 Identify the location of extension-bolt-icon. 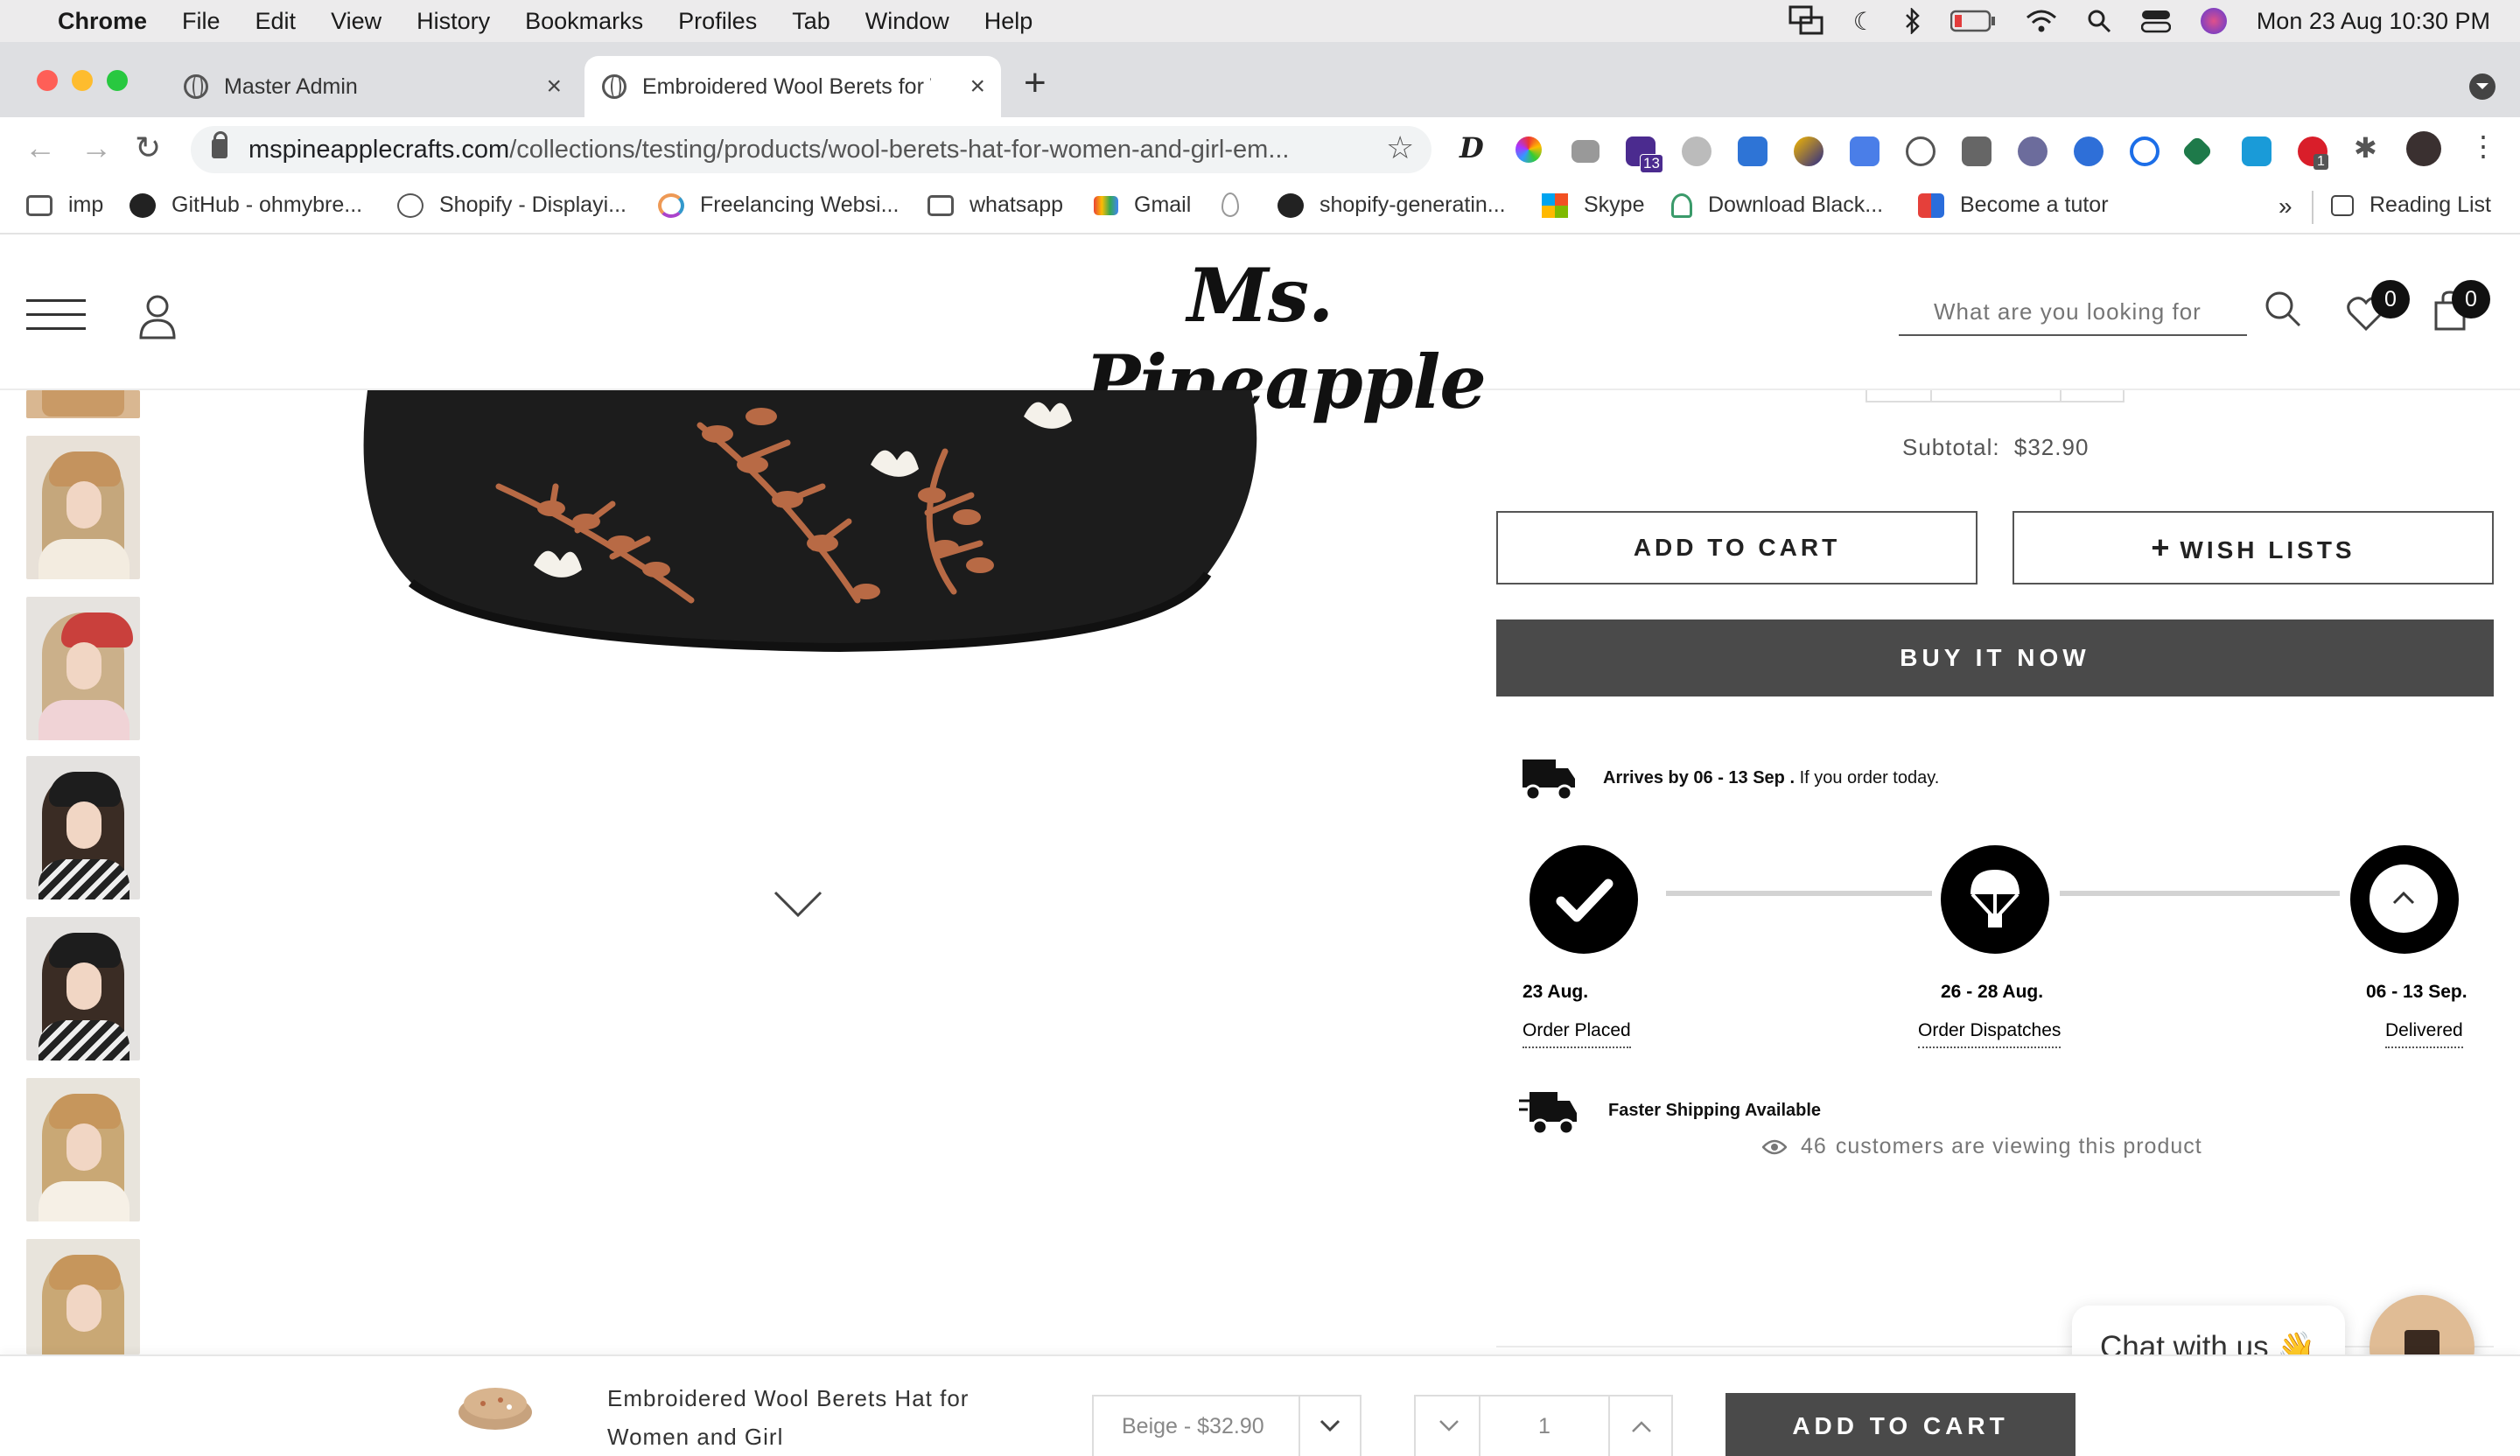
(1809, 151).